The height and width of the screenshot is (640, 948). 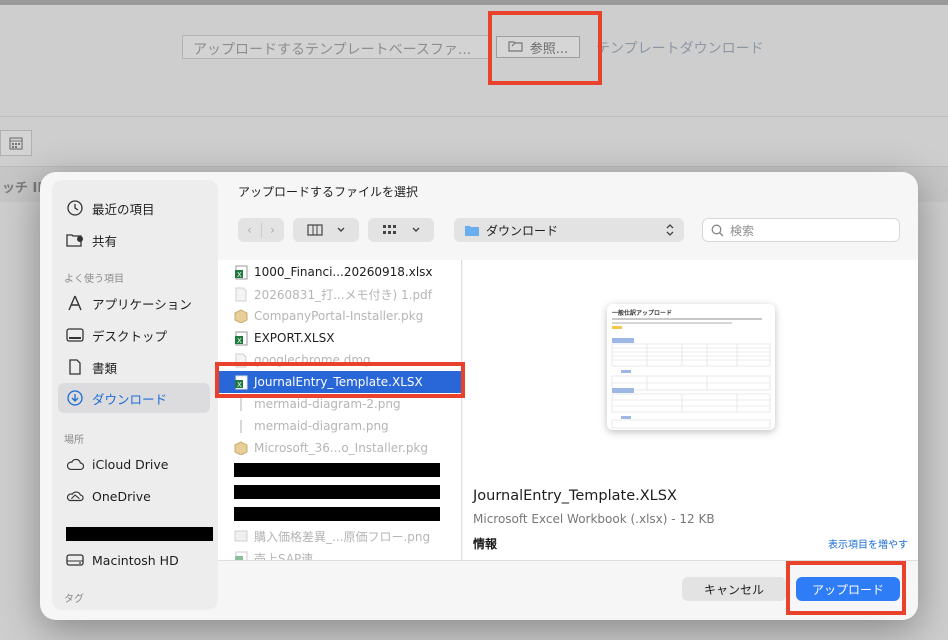 What do you see at coordinates (75, 367) in the screenshot?
I see `document-icon` at bounding box center [75, 367].